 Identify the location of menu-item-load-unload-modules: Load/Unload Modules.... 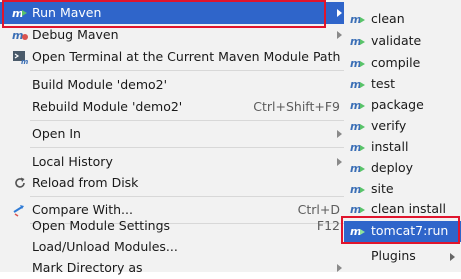
(175, 247).